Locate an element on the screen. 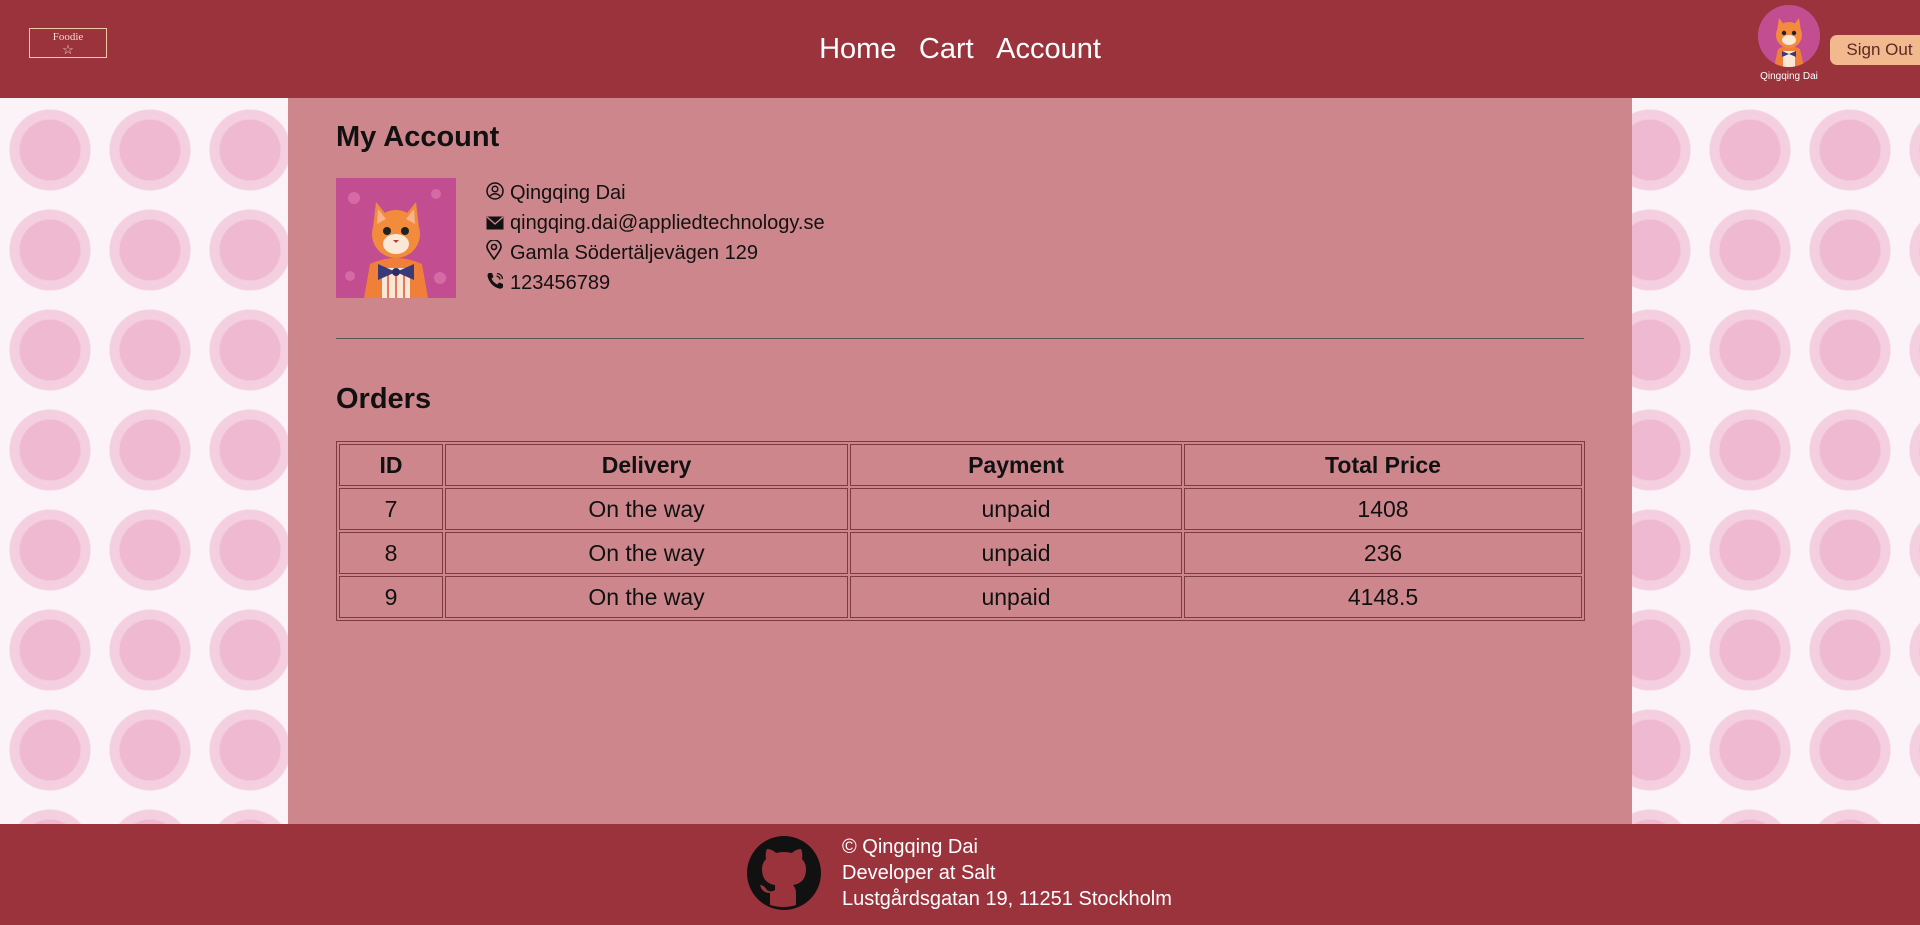 The height and width of the screenshot is (925, 1920). order-id-cell: 7 is located at coordinates (391, 509).